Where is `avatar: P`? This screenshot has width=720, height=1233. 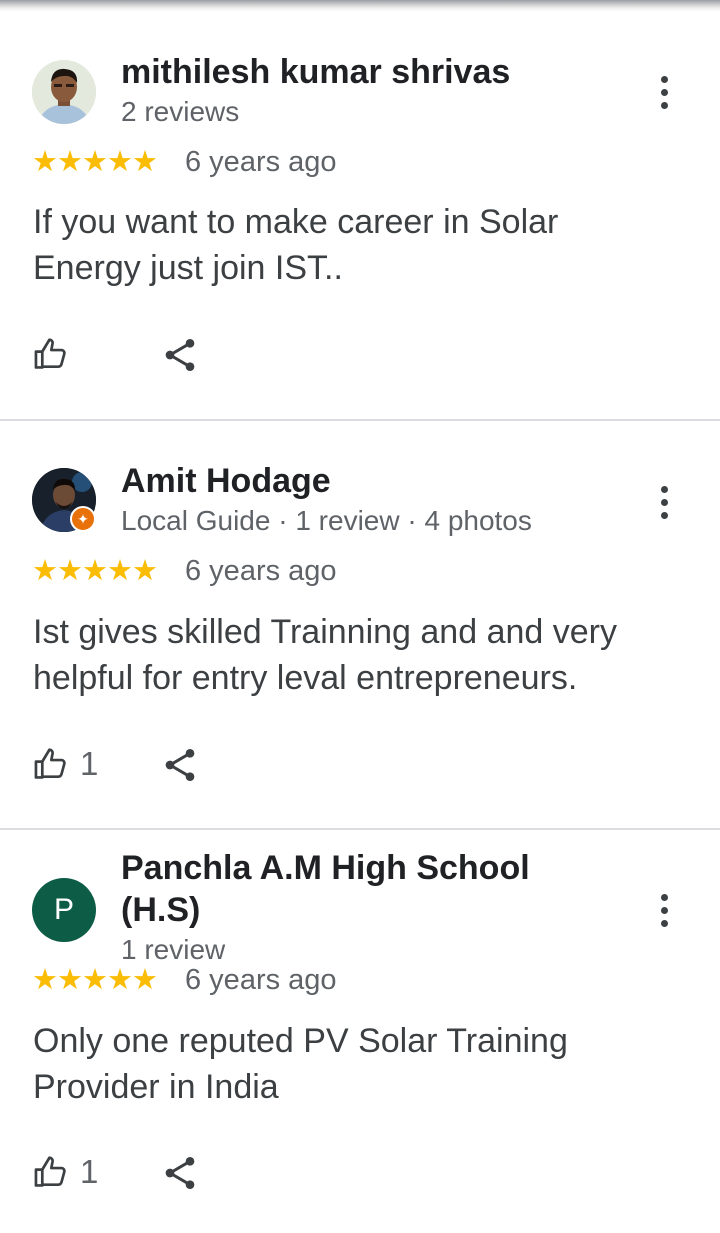
avatar: P is located at coordinates (64, 910).